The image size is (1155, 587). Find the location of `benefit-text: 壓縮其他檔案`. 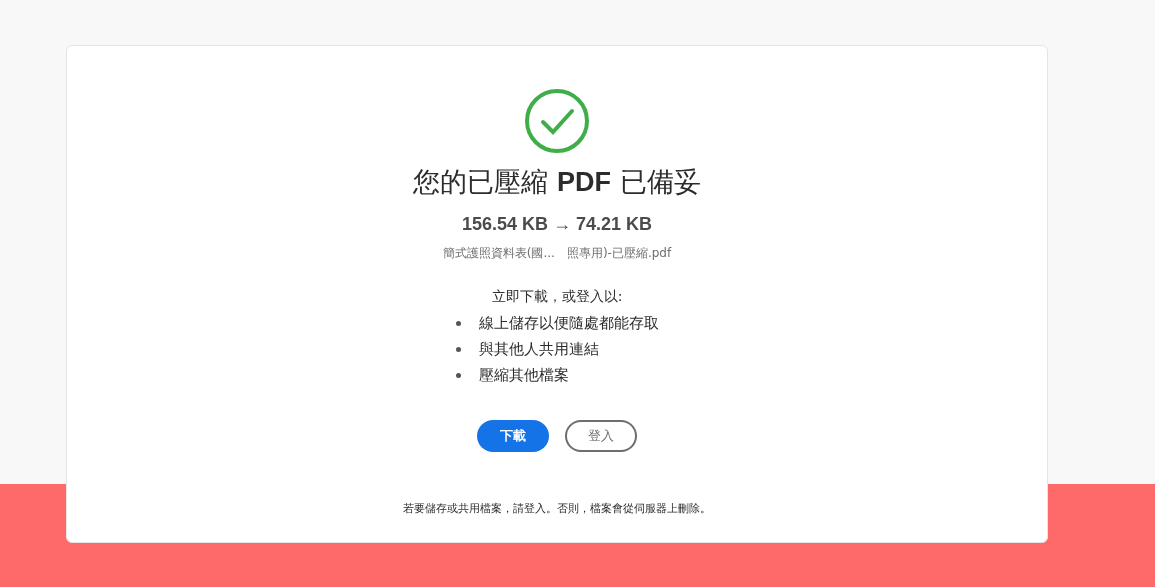

benefit-text: 壓縮其他檔案 is located at coordinates (523, 375).